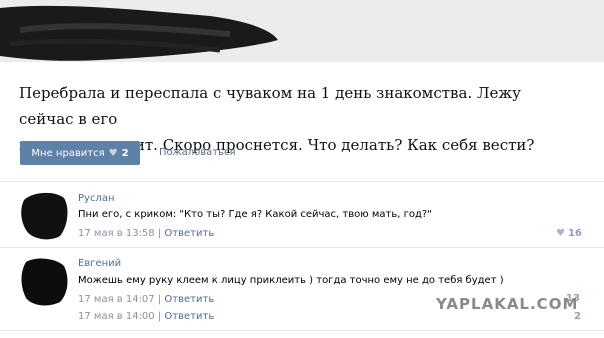 This screenshot has height=338, width=604. I want to click on comment-likes: ♥ 16, so click(569, 233).